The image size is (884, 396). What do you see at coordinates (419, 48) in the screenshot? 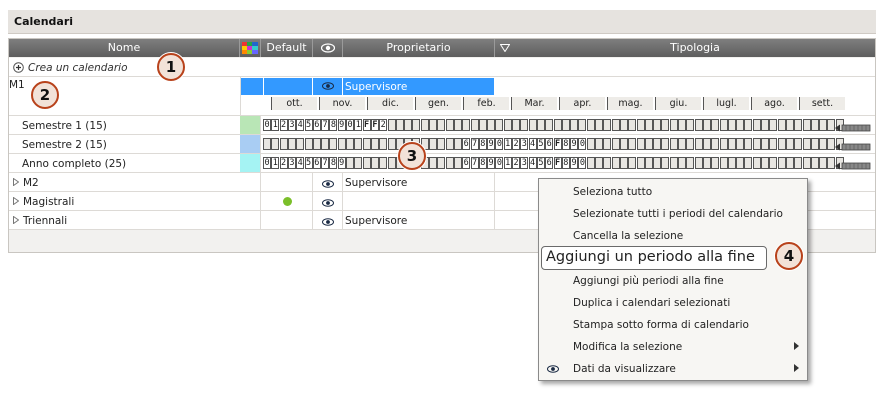
I see `column-header-owner: Proprietario` at bounding box center [419, 48].